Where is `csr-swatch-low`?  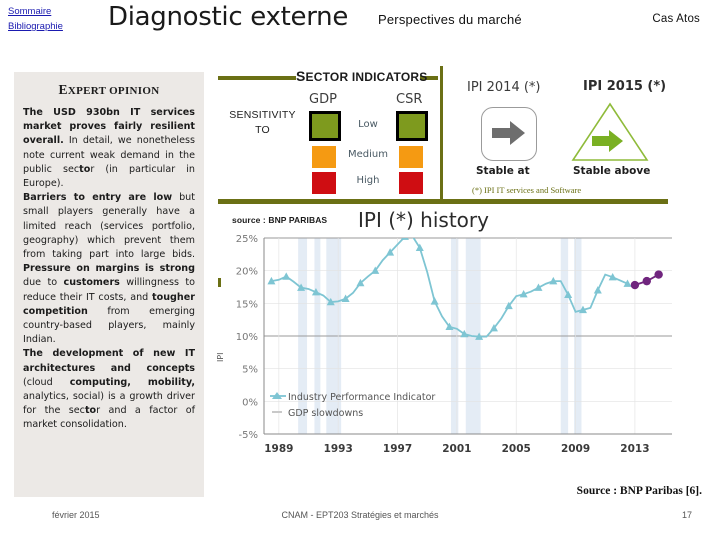 csr-swatch-low is located at coordinates (412, 126).